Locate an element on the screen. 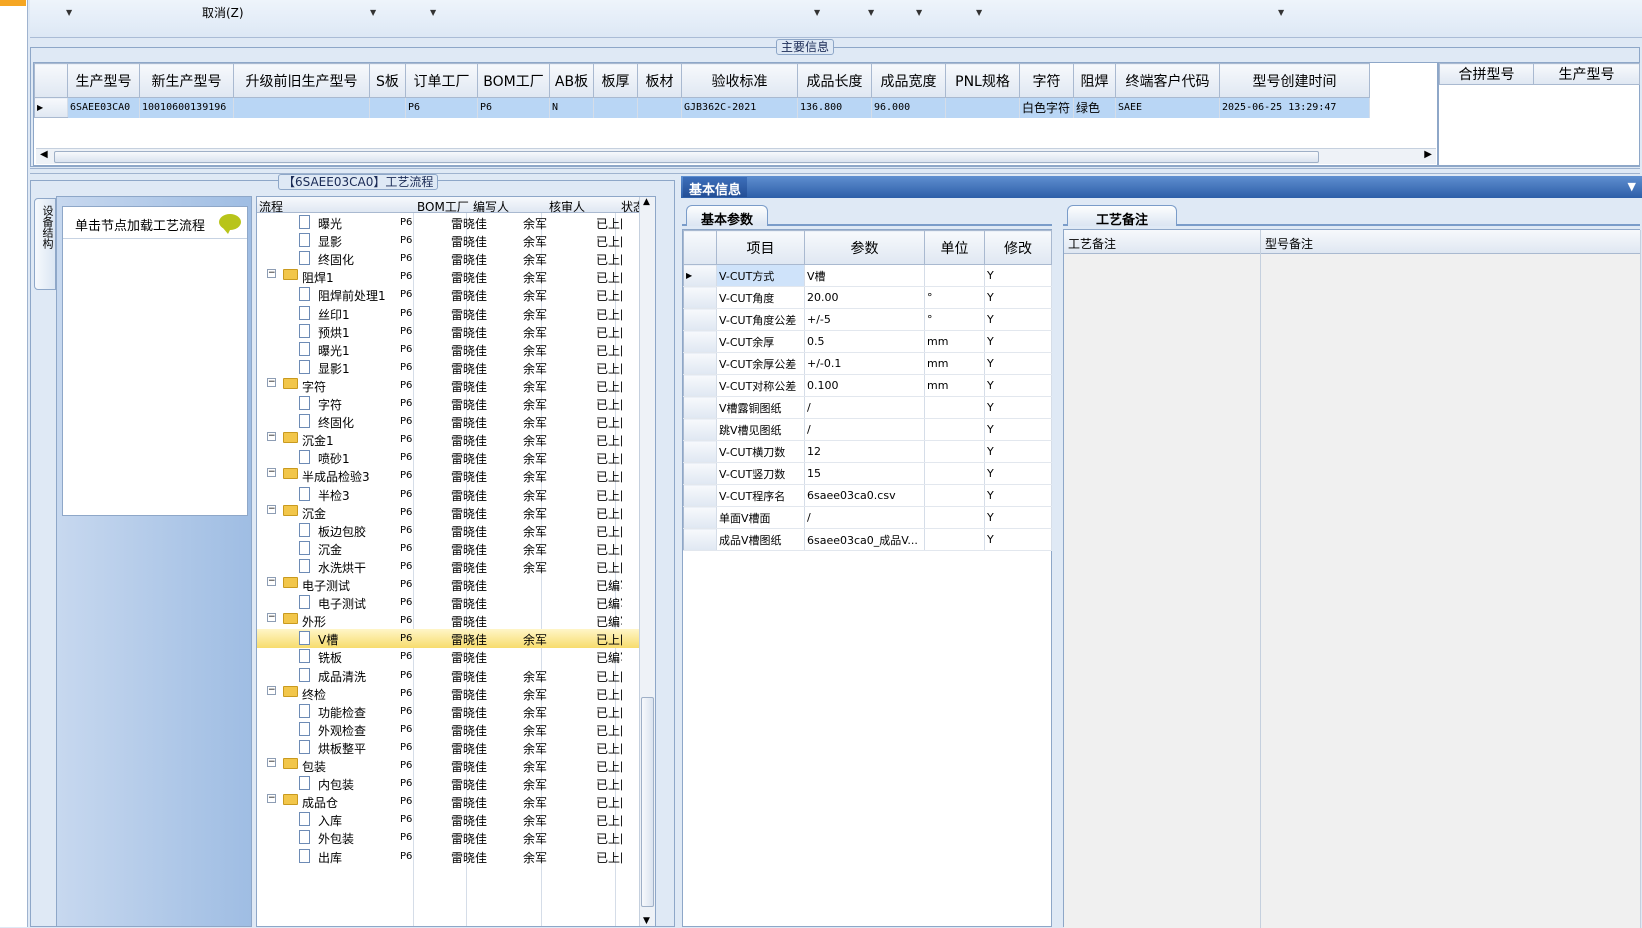 This screenshot has width=1642, height=928. merge-model-grid: 合拼型号 生产型号 is located at coordinates (1539, 114).